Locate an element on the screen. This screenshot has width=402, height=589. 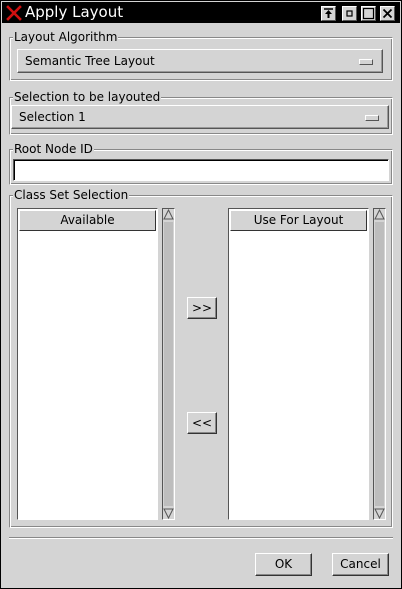
close-button is located at coordinates (387, 13).